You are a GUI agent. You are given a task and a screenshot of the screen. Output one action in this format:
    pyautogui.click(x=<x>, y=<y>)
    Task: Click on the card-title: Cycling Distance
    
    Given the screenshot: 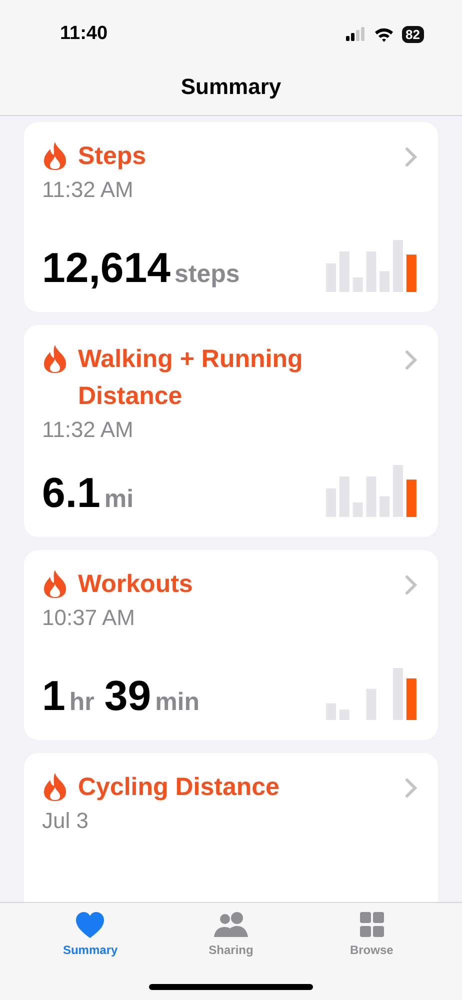 What is the action you would take?
    pyautogui.click(x=179, y=787)
    